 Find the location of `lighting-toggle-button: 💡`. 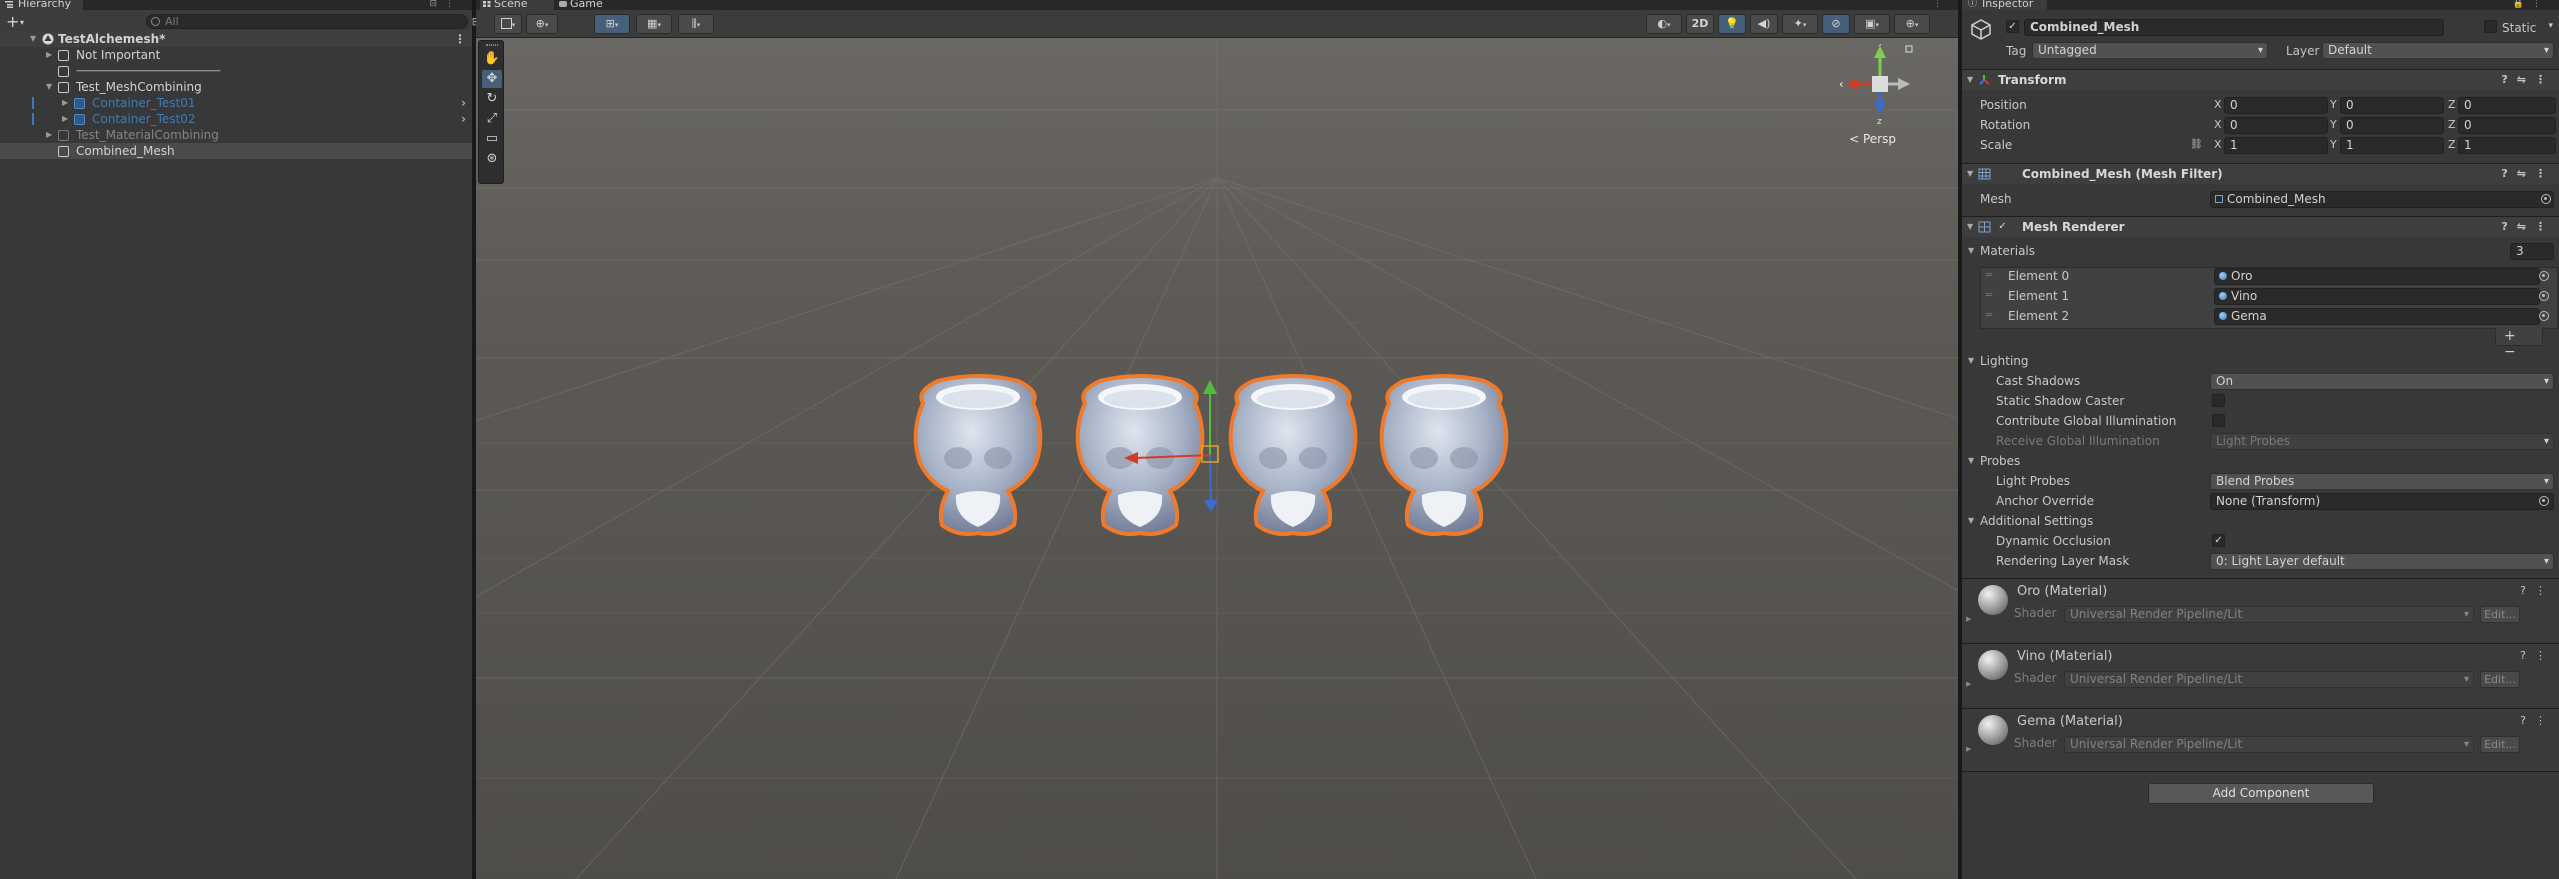

lighting-toggle-button: 💡 is located at coordinates (1732, 24).